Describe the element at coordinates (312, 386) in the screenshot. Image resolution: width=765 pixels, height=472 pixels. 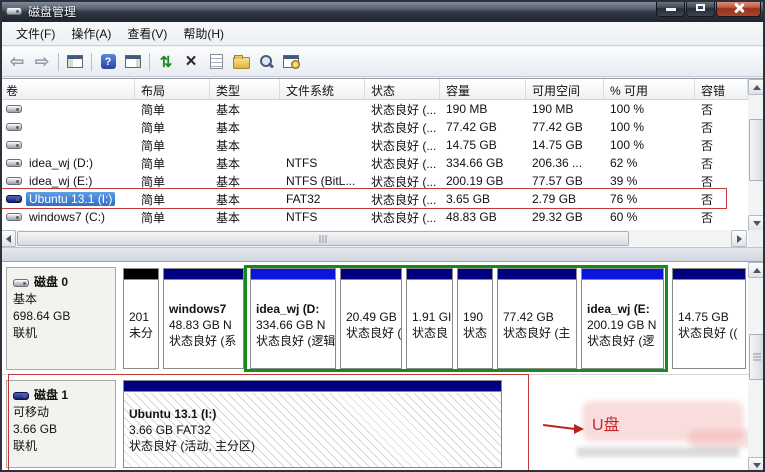
I see `partition-color-bar` at that location.